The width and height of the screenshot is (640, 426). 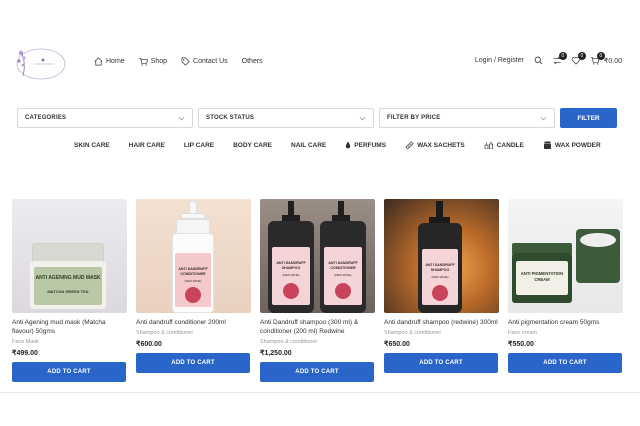 I want to click on jar-label-text: ANTI AGENING MUD MASK, so click(x=68, y=278).